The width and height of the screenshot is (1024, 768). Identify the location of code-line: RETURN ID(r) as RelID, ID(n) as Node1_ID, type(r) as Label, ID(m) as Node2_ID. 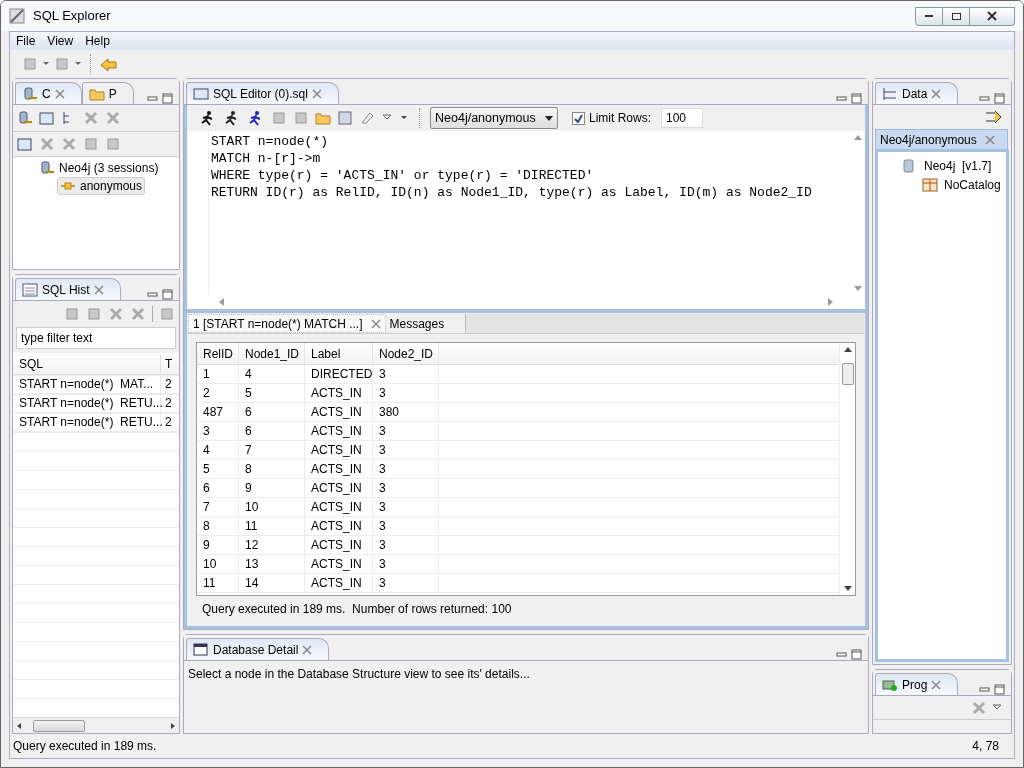
(511, 192).